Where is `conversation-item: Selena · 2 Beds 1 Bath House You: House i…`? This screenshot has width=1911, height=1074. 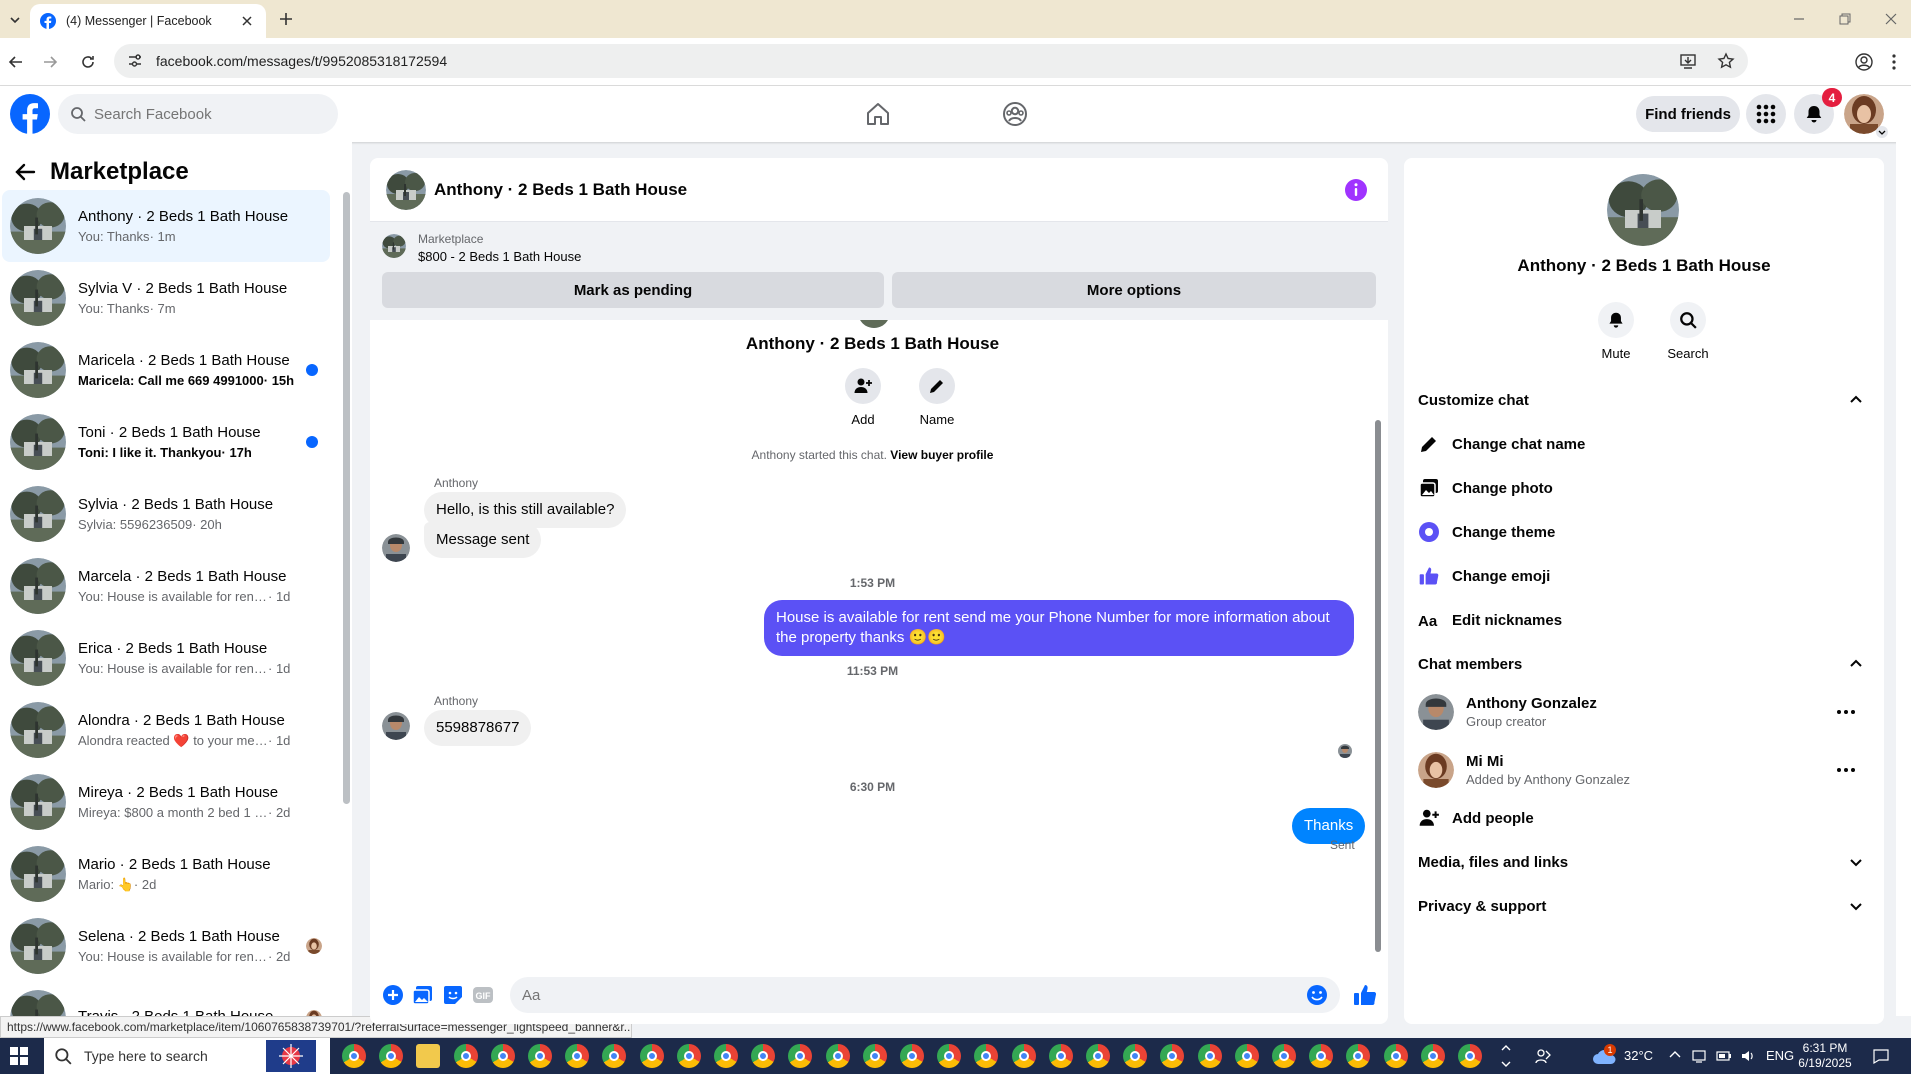 conversation-item: Selena · 2 Beds 1 Bath House You: House i… is located at coordinates (166, 946).